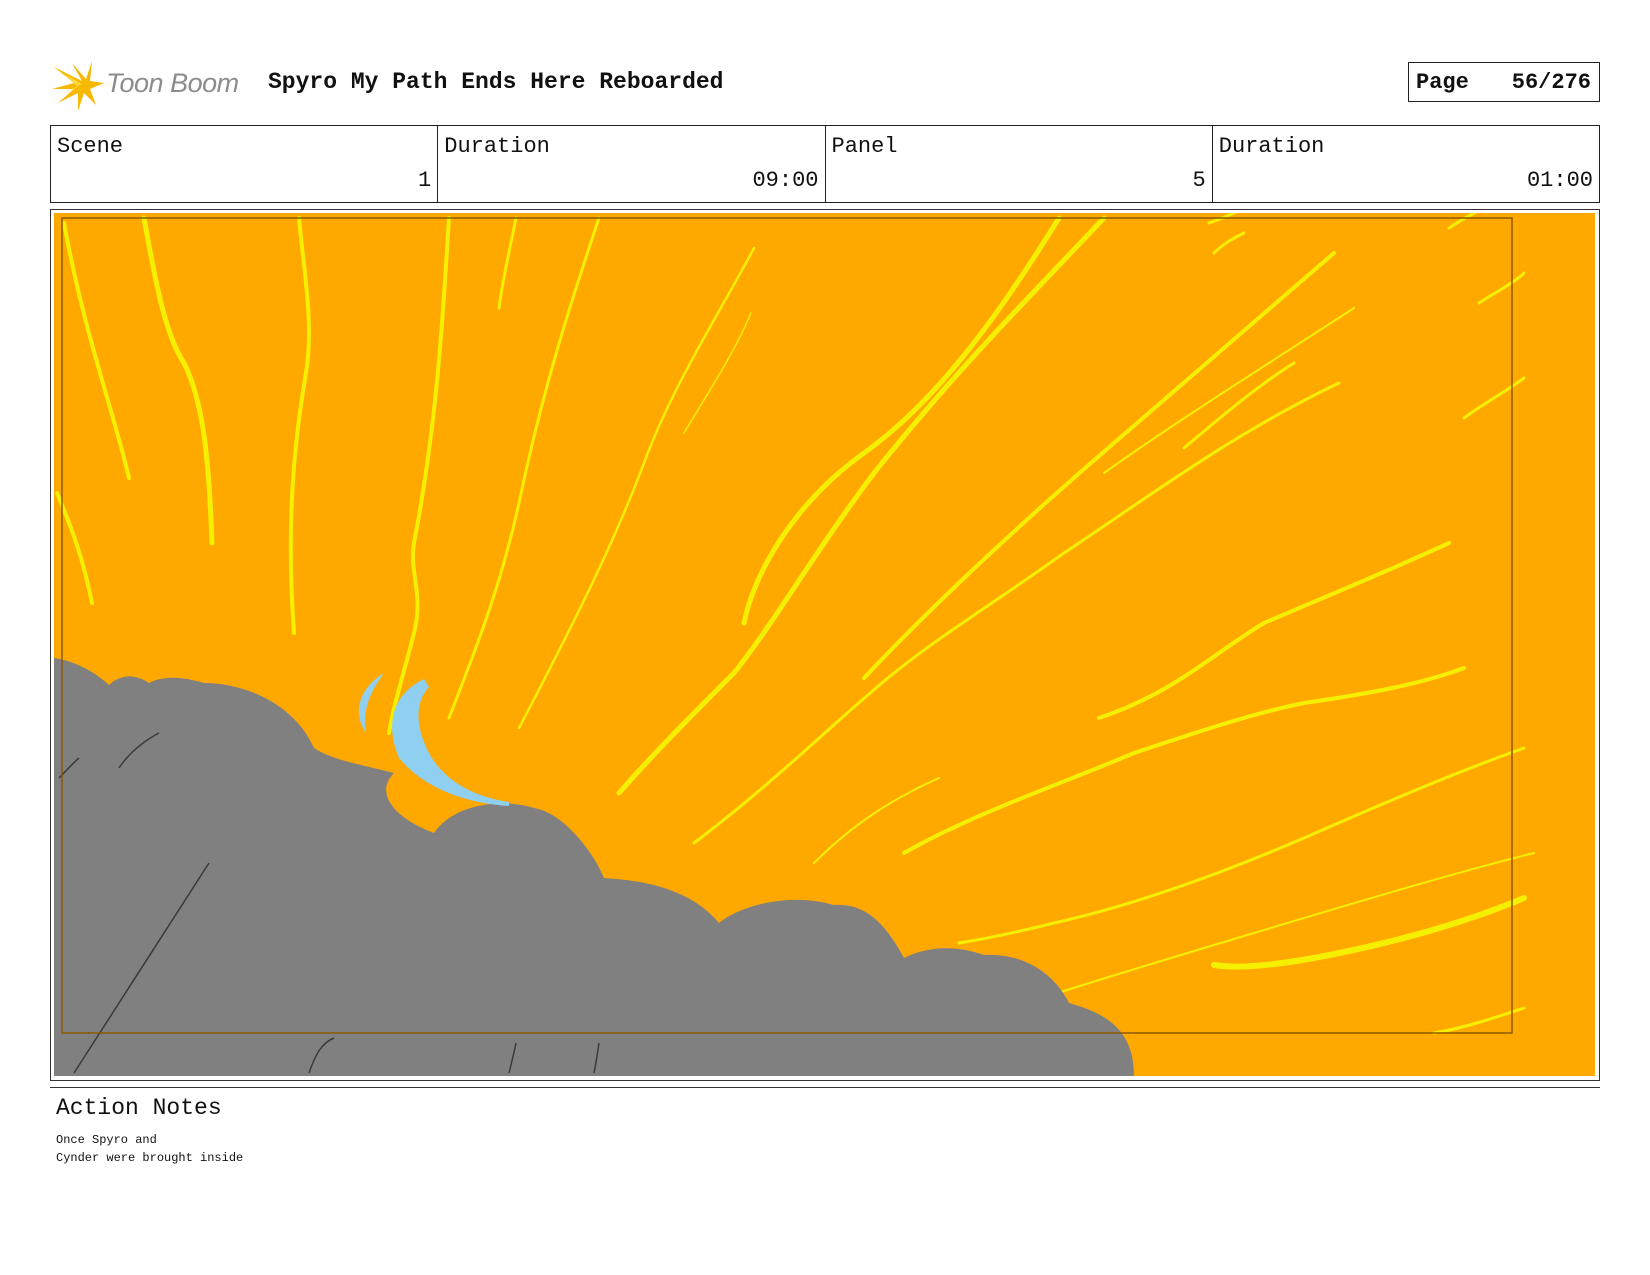 The width and height of the screenshot is (1650, 1275). I want to click on page-number-box: Page 56/276, so click(1504, 82).